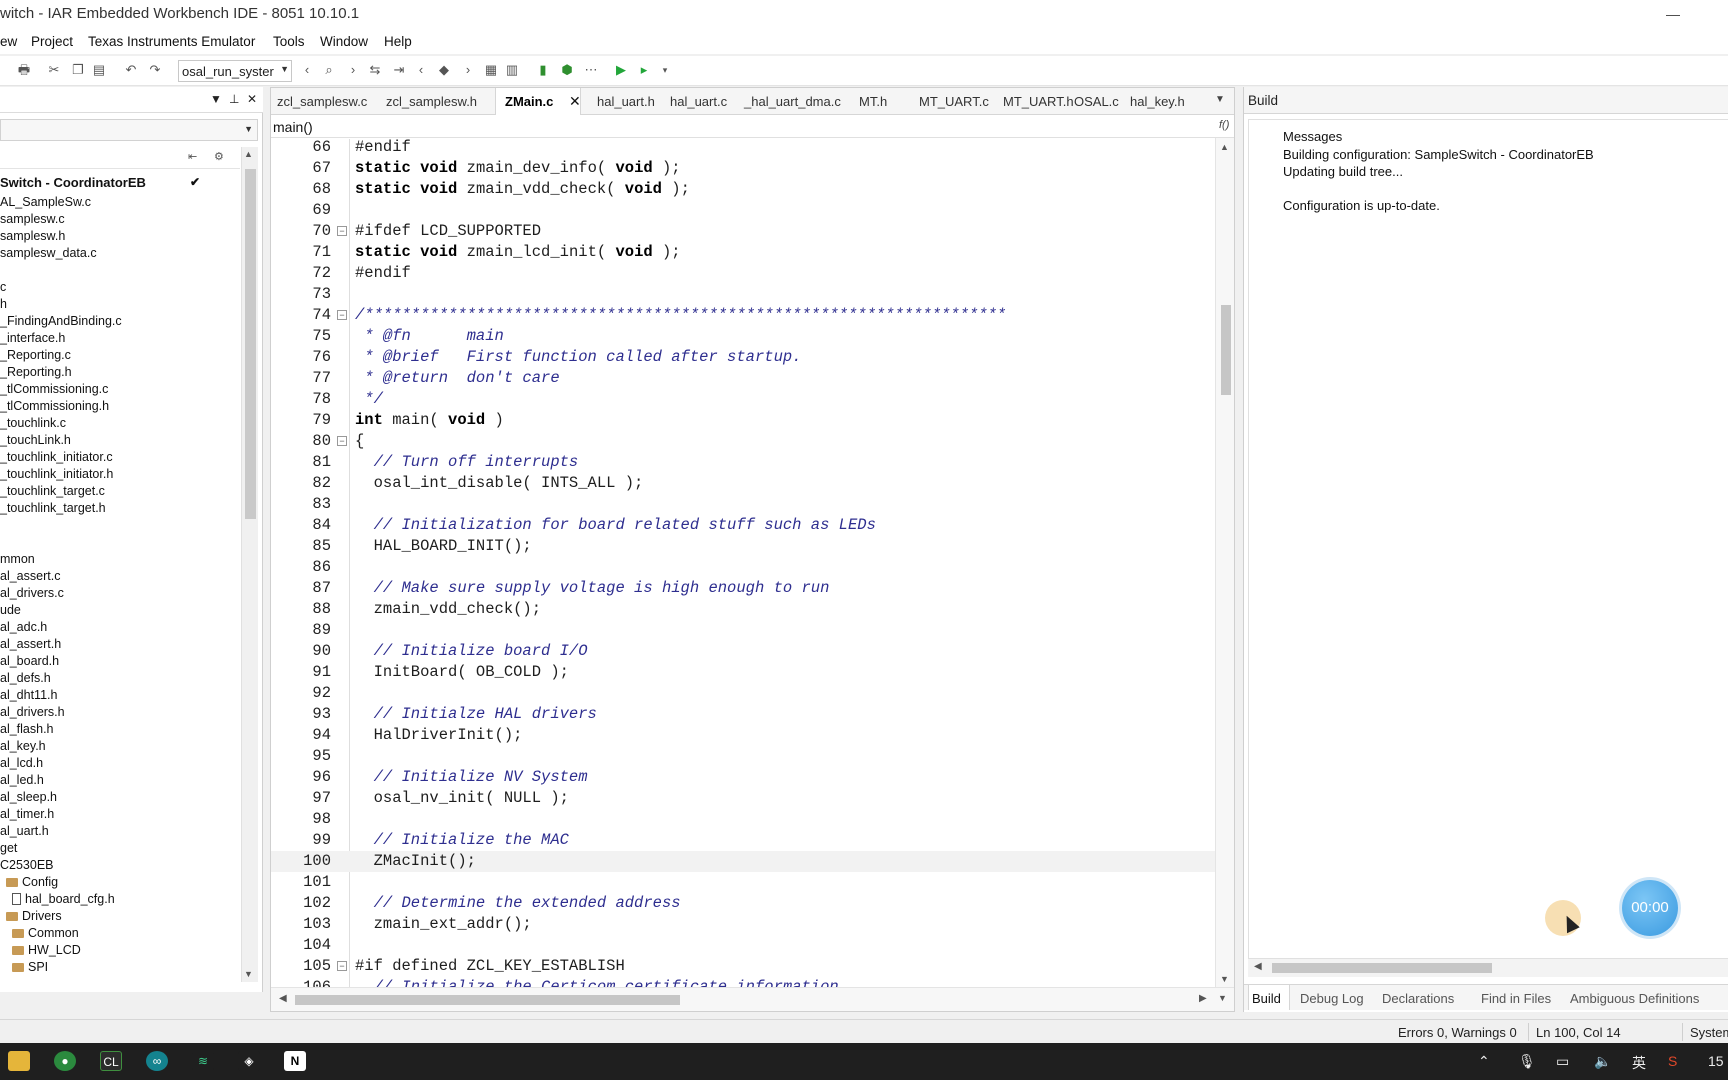  I want to click on tree-item: _Reporting.c, so click(35, 356).